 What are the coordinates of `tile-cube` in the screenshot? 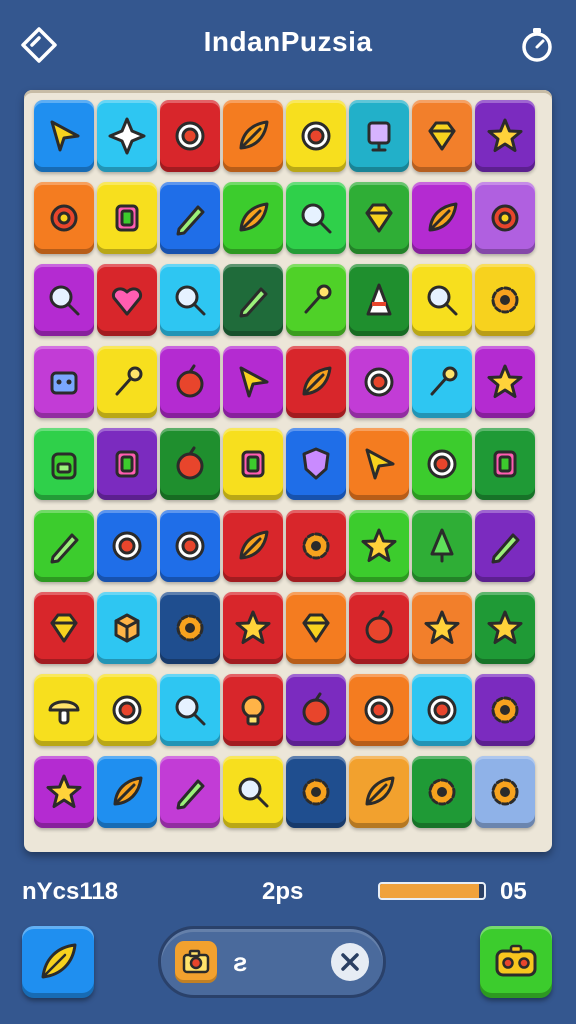 It's located at (127, 628).